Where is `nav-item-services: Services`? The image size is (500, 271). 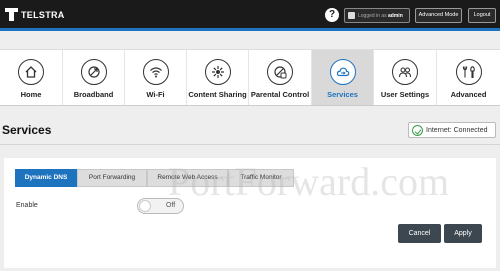
nav-item-services: Services is located at coordinates (343, 77).